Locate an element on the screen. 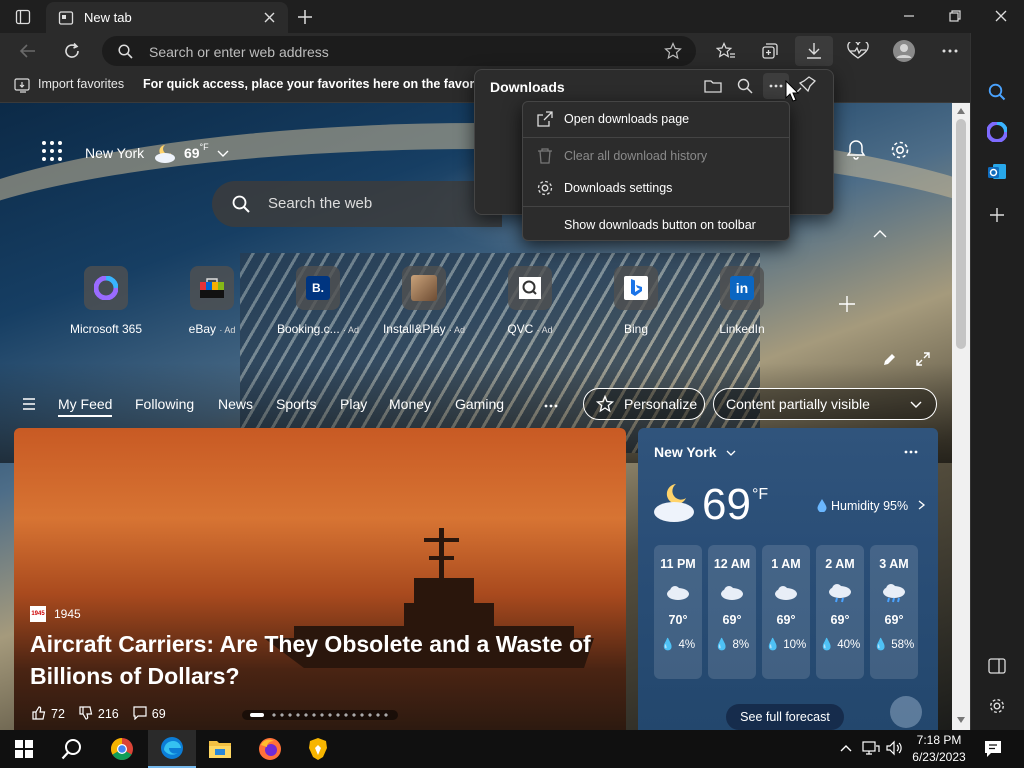 The image size is (1024, 768). collapse-chevron-icon is located at coordinates (880, 234).